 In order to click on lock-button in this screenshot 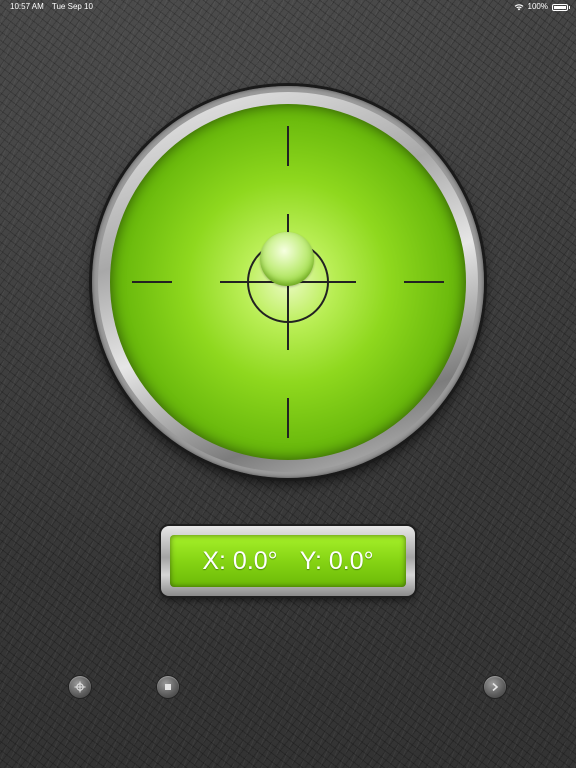, I will do `click(168, 687)`.